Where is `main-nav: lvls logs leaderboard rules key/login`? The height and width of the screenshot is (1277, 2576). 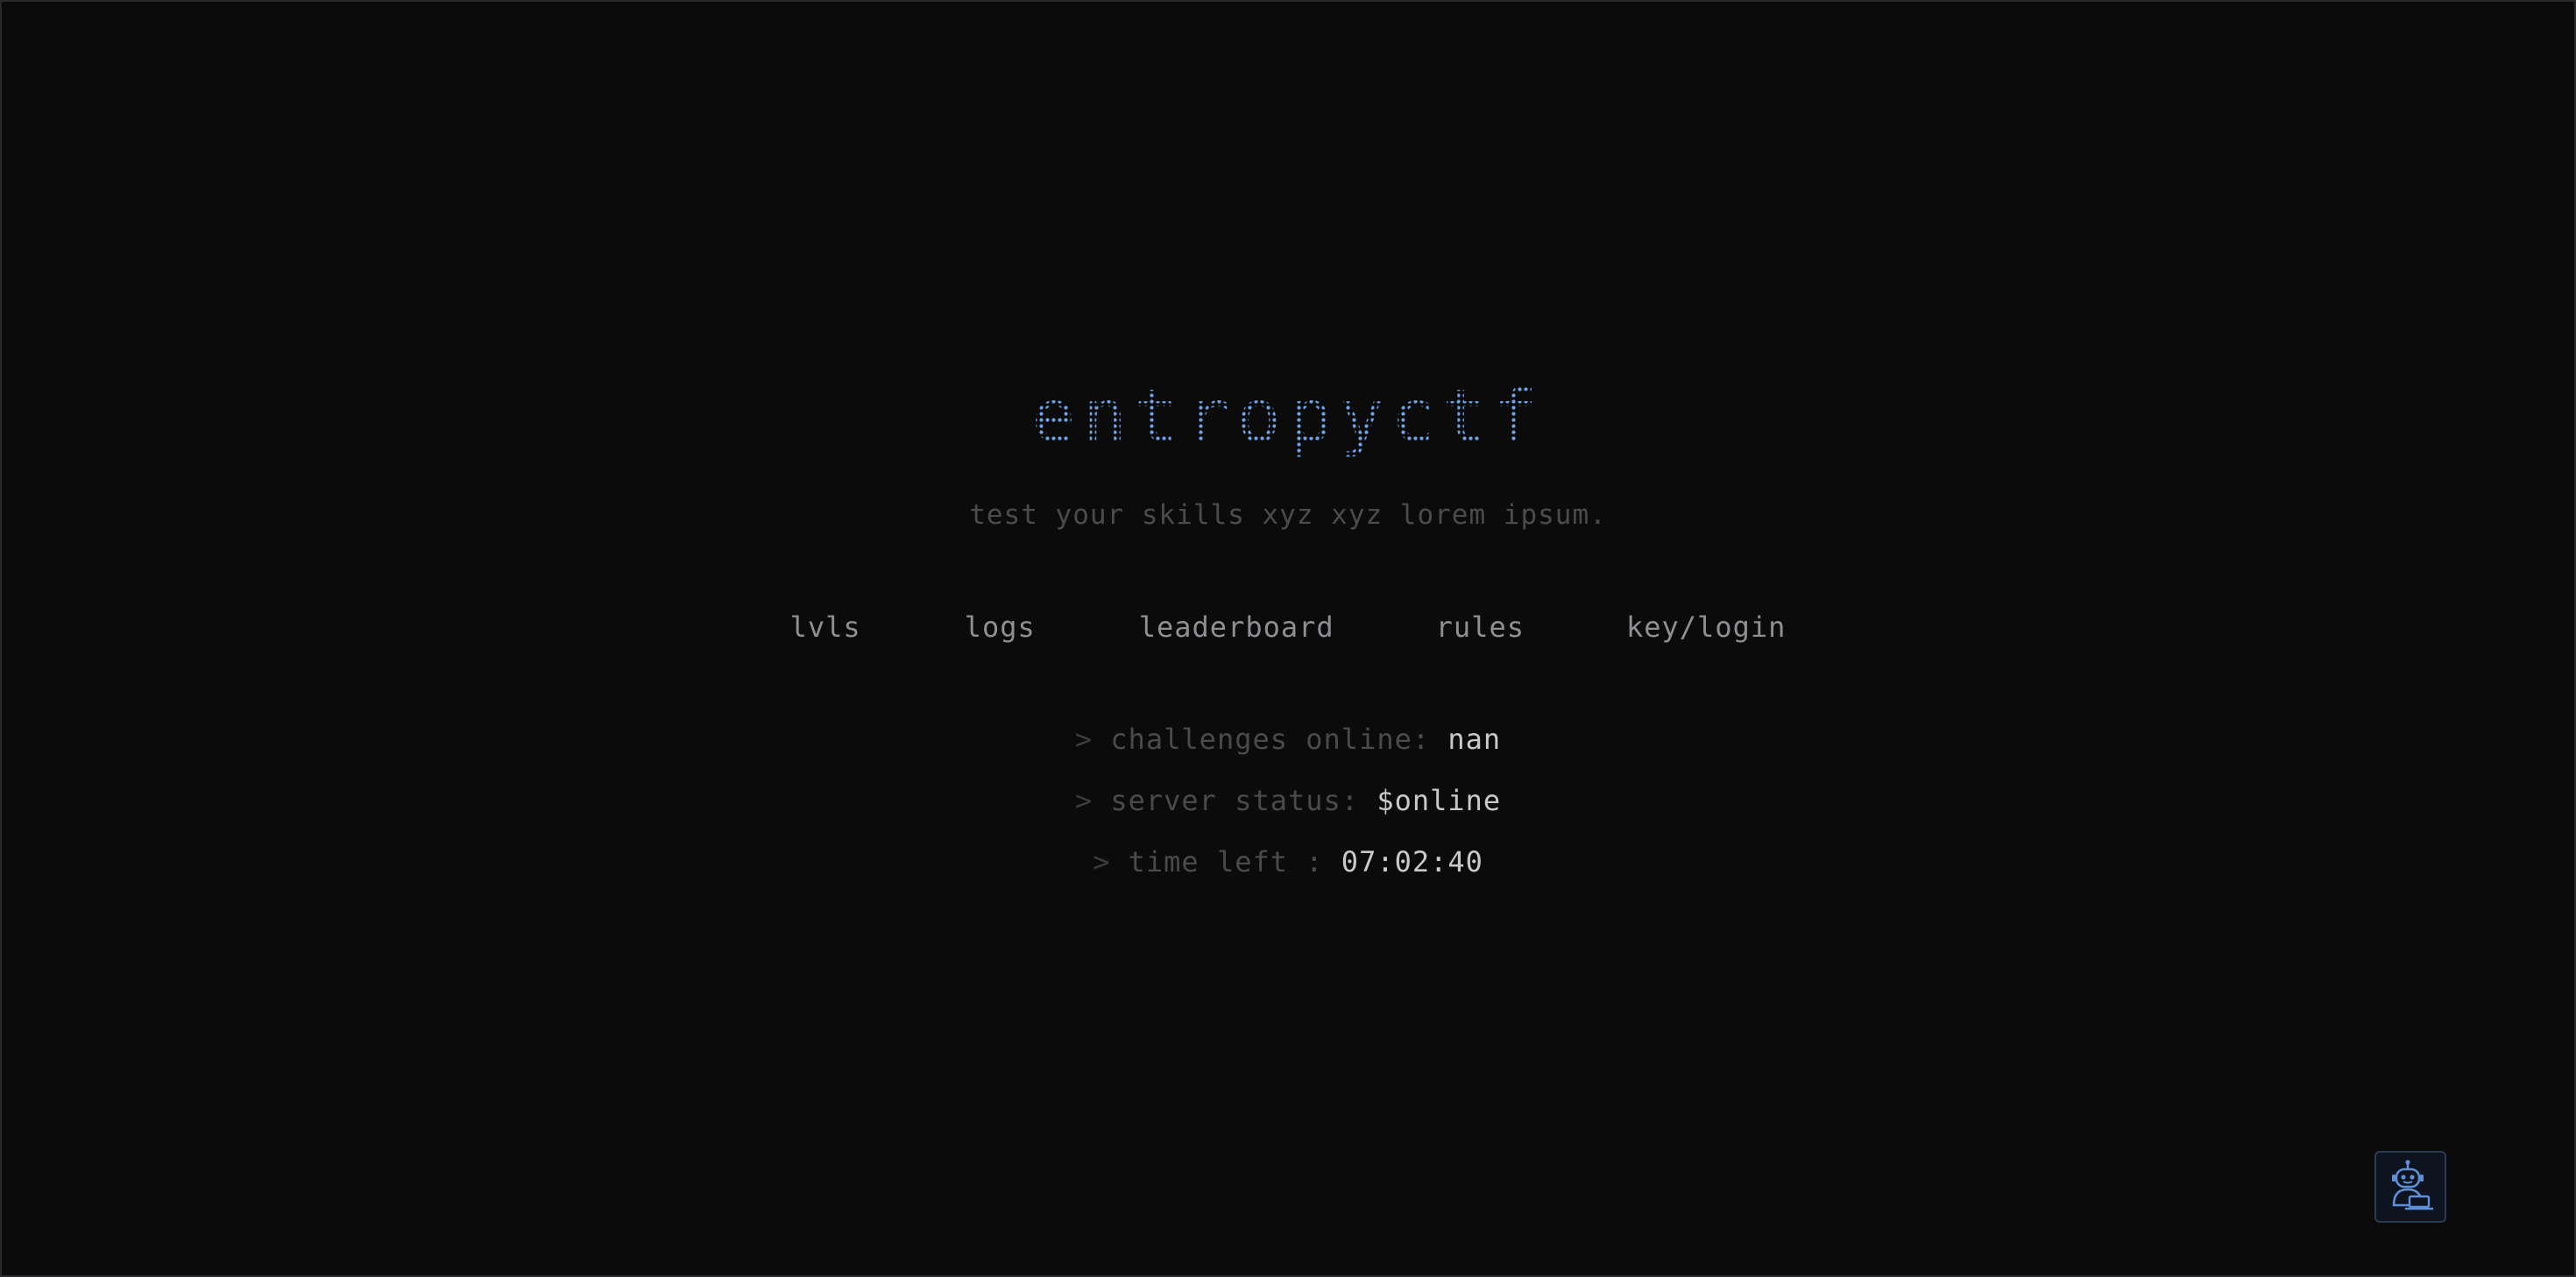 main-nav: lvls logs leaderboard rules key/login is located at coordinates (1288, 627).